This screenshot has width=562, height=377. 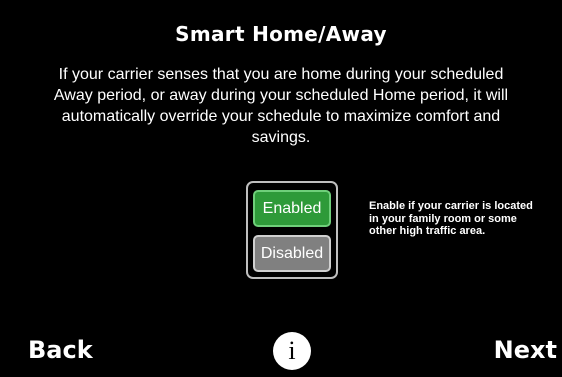 What do you see at coordinates (292, 253) in the screenshot?
I see `disabled-button: Disabled` at bounding box center [292, 253].